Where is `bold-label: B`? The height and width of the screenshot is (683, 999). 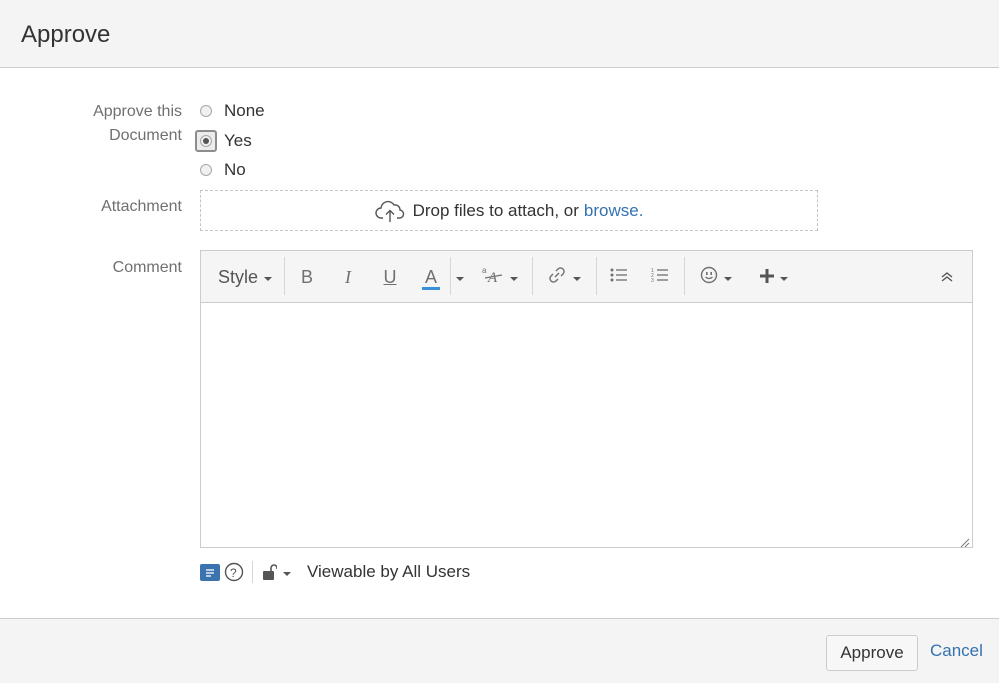 bold-label: B is located at coordinates (306, 276).